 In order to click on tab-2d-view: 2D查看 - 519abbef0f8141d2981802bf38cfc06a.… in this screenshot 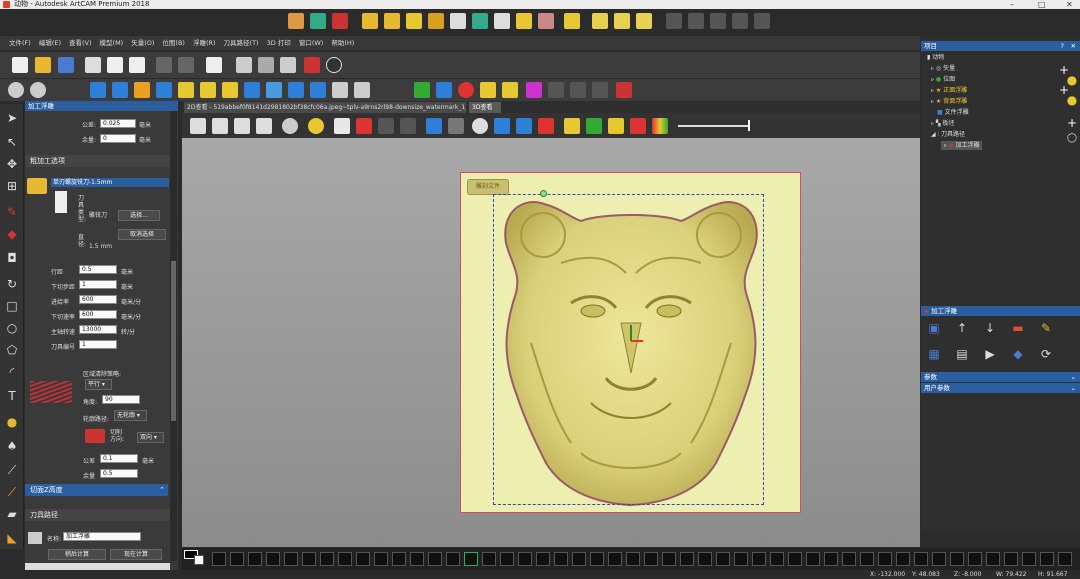, I will do `click(325, 107)`.